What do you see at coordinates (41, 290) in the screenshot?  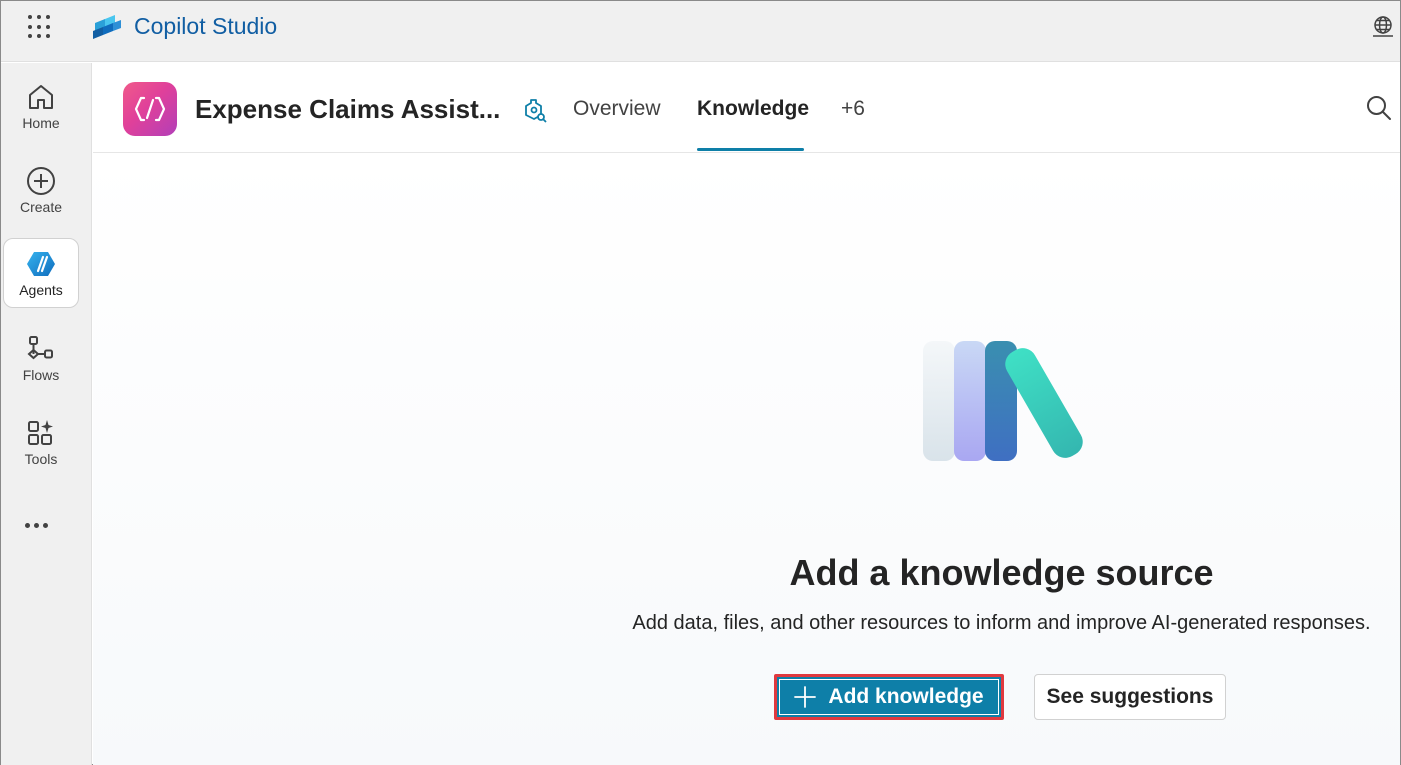 I see `rail-item-label: Agents` at bounding box center [41, 290].